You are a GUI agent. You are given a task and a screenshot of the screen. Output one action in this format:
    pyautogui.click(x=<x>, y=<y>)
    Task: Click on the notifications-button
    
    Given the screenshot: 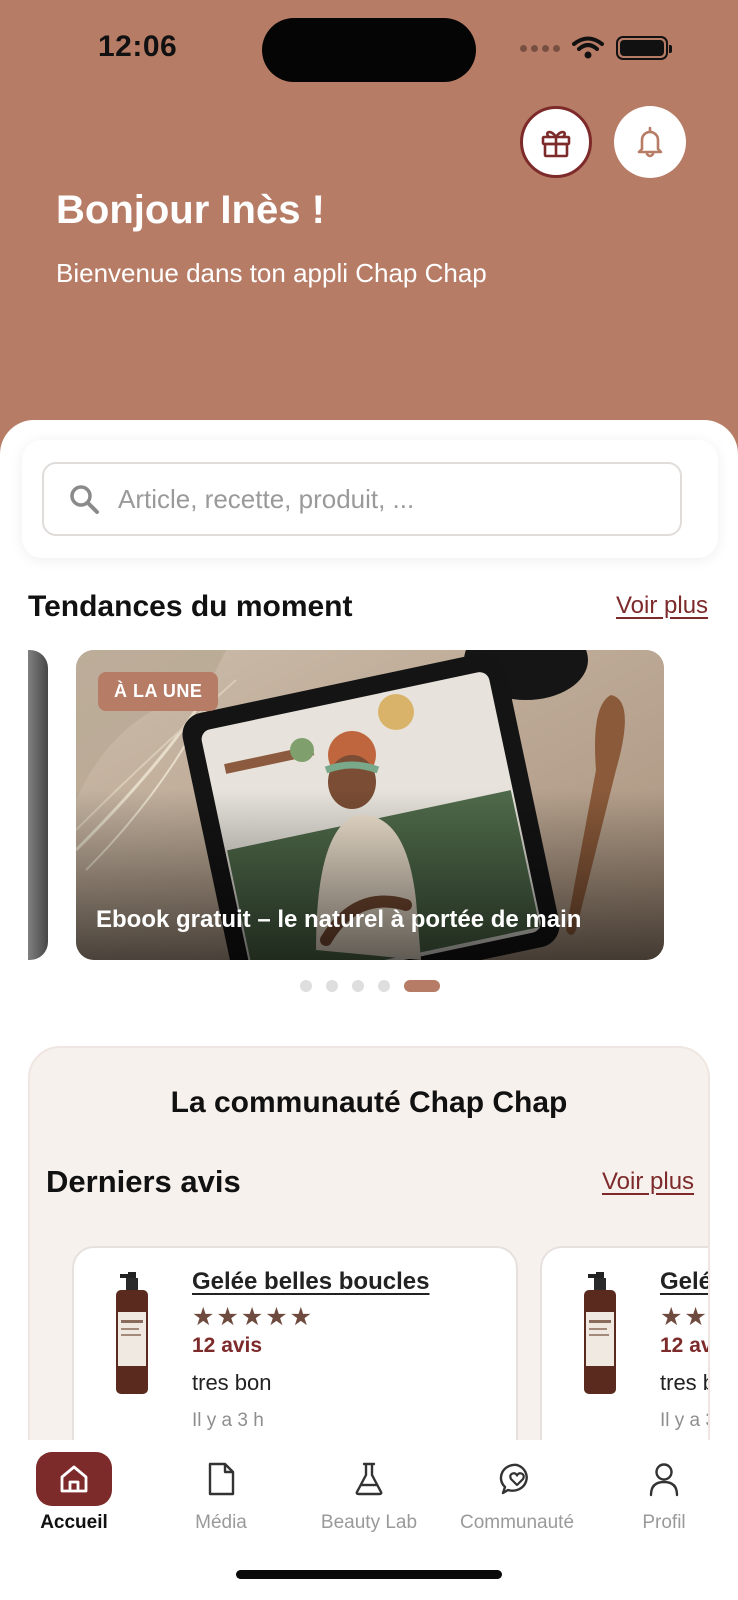 What is the action you would take?
    pyautogui.click(x=650, y=142)
    